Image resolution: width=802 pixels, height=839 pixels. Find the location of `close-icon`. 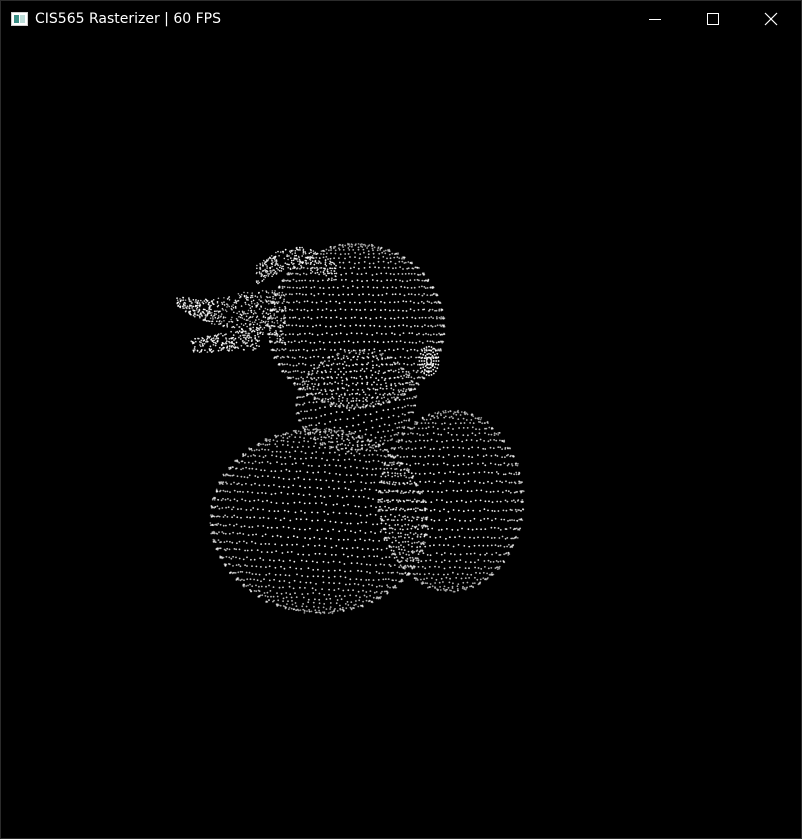

close-icon is located at coordinates (771, 19).